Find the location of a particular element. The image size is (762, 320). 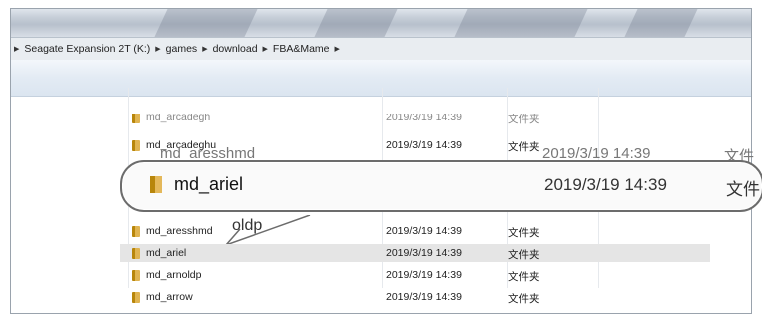

title-bar is located at coordinates (381, 23).